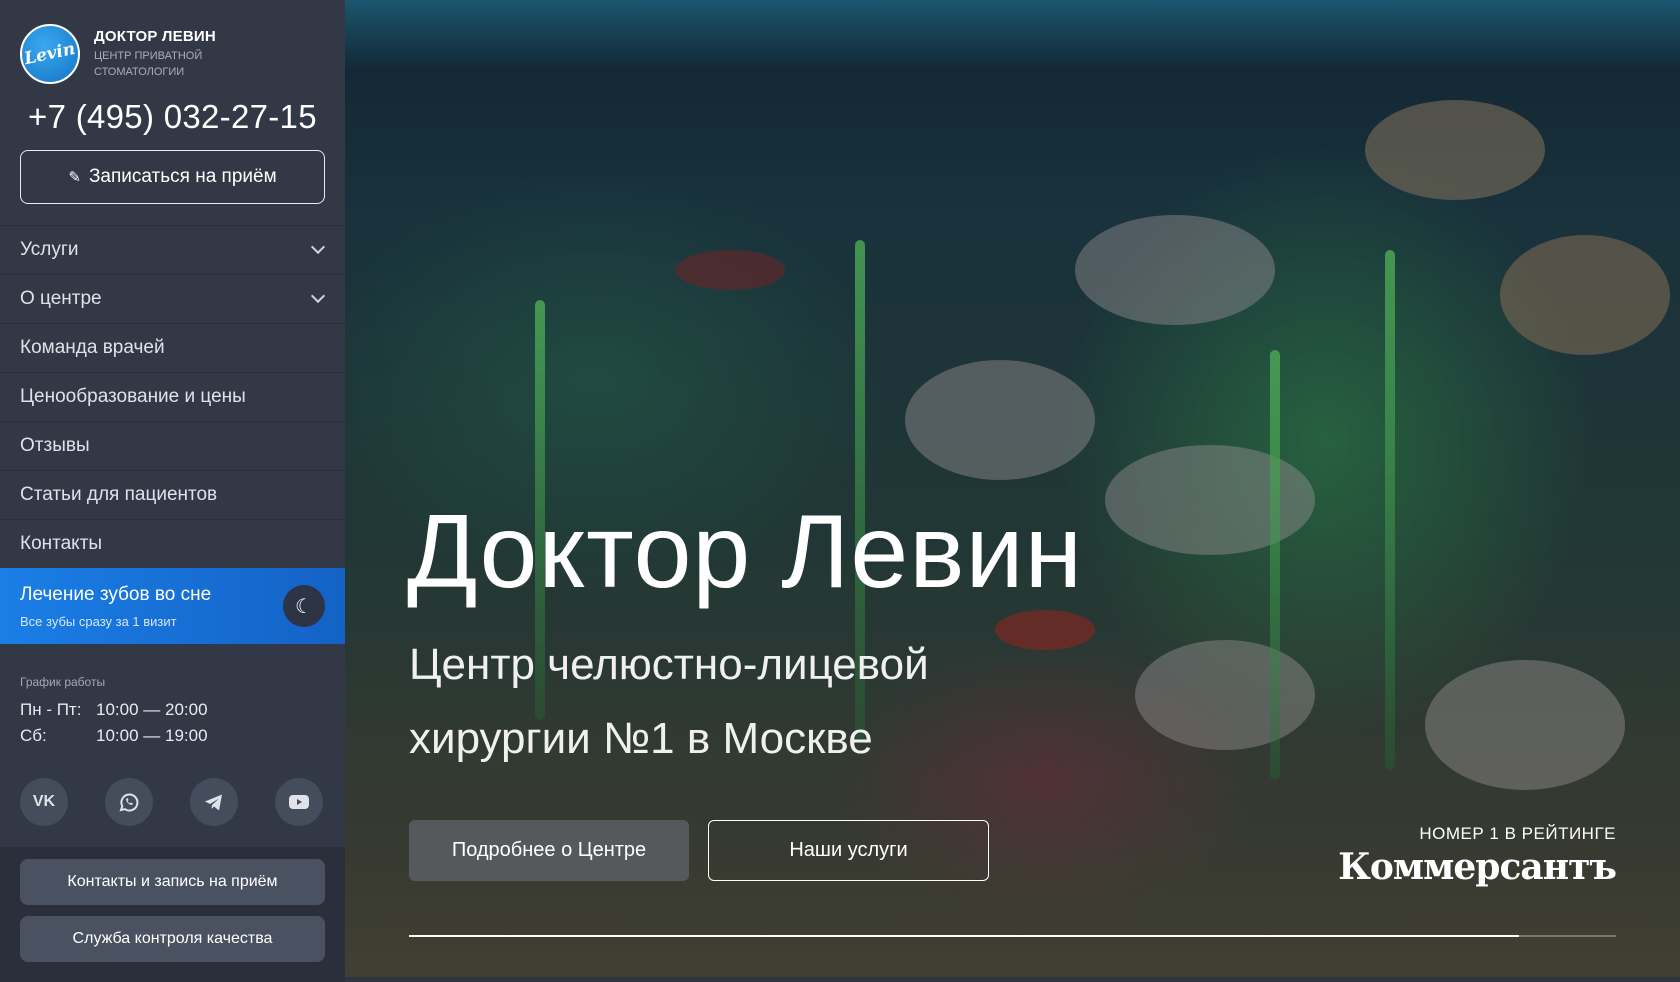  I want to click on pen-icon: ✎, so click(74, 177).